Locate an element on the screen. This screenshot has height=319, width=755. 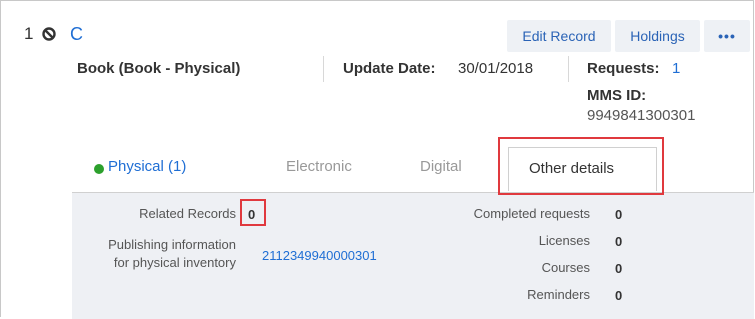
publishing-info-link: 2112349940000301 is located at coordinates (319, 255).